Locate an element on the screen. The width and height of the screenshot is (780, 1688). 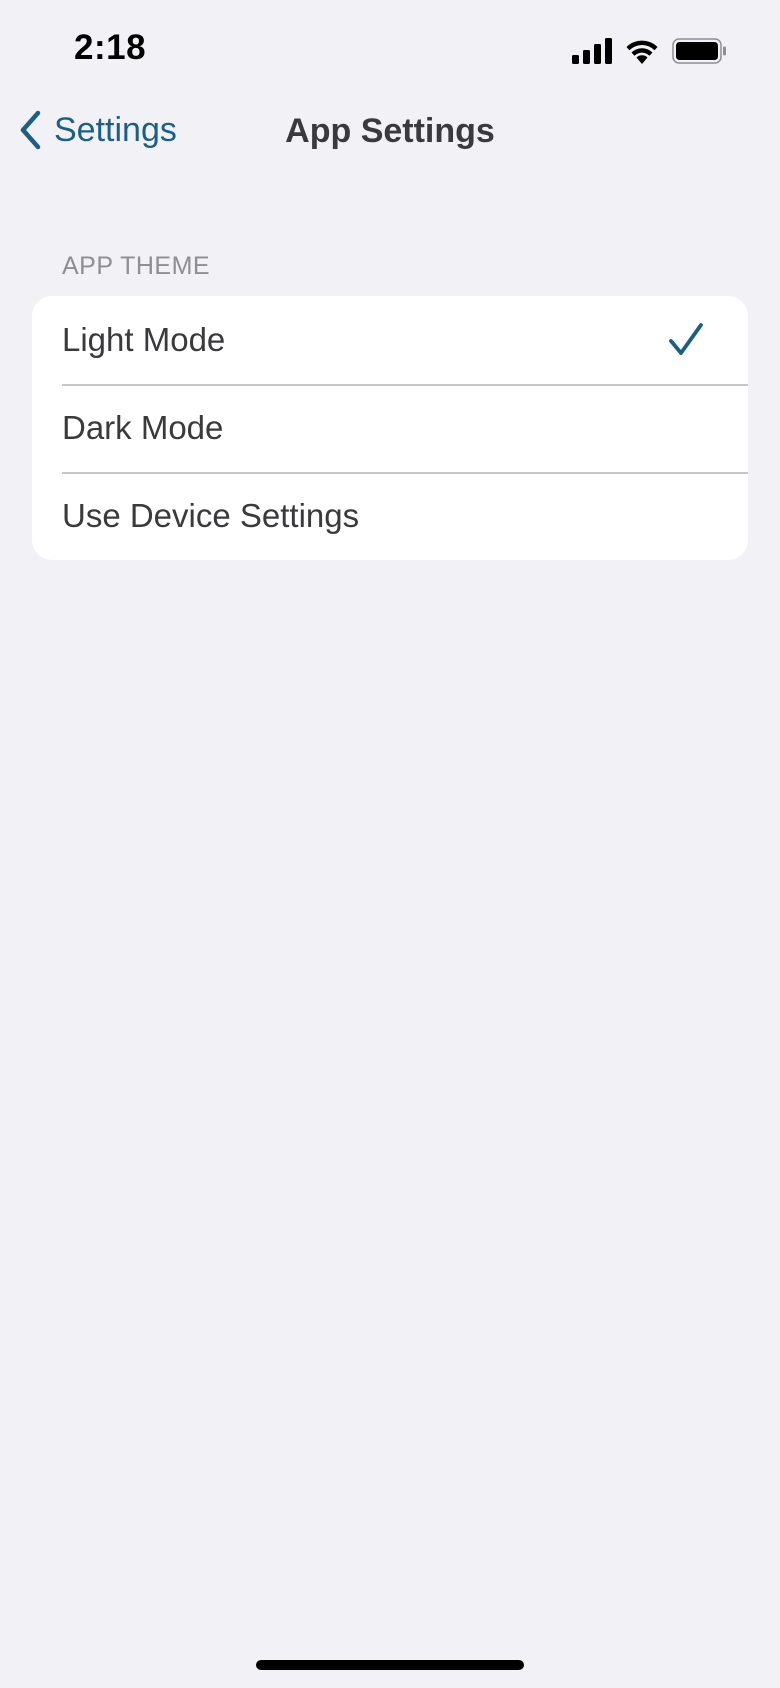
theme-option-label: Dark Mode is located at coordinates (143, 427).